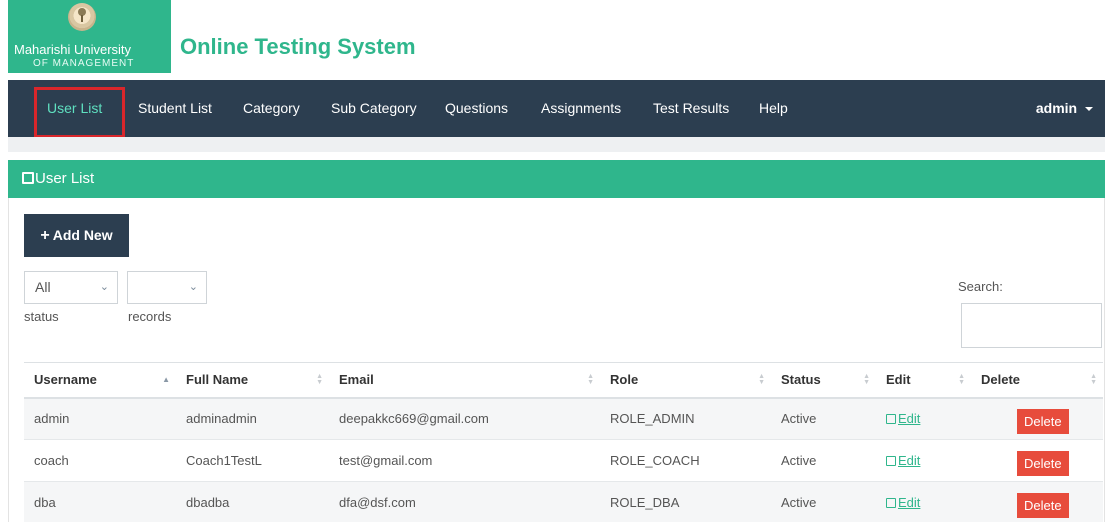  I want to click on caret-down-icon, so click(1089, 109).